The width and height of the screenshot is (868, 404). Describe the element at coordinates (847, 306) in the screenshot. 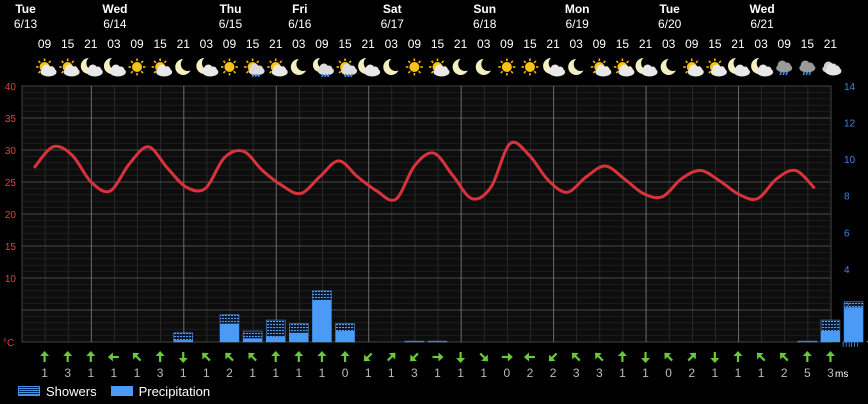

I see `precip-tick-label: 2` at that location.